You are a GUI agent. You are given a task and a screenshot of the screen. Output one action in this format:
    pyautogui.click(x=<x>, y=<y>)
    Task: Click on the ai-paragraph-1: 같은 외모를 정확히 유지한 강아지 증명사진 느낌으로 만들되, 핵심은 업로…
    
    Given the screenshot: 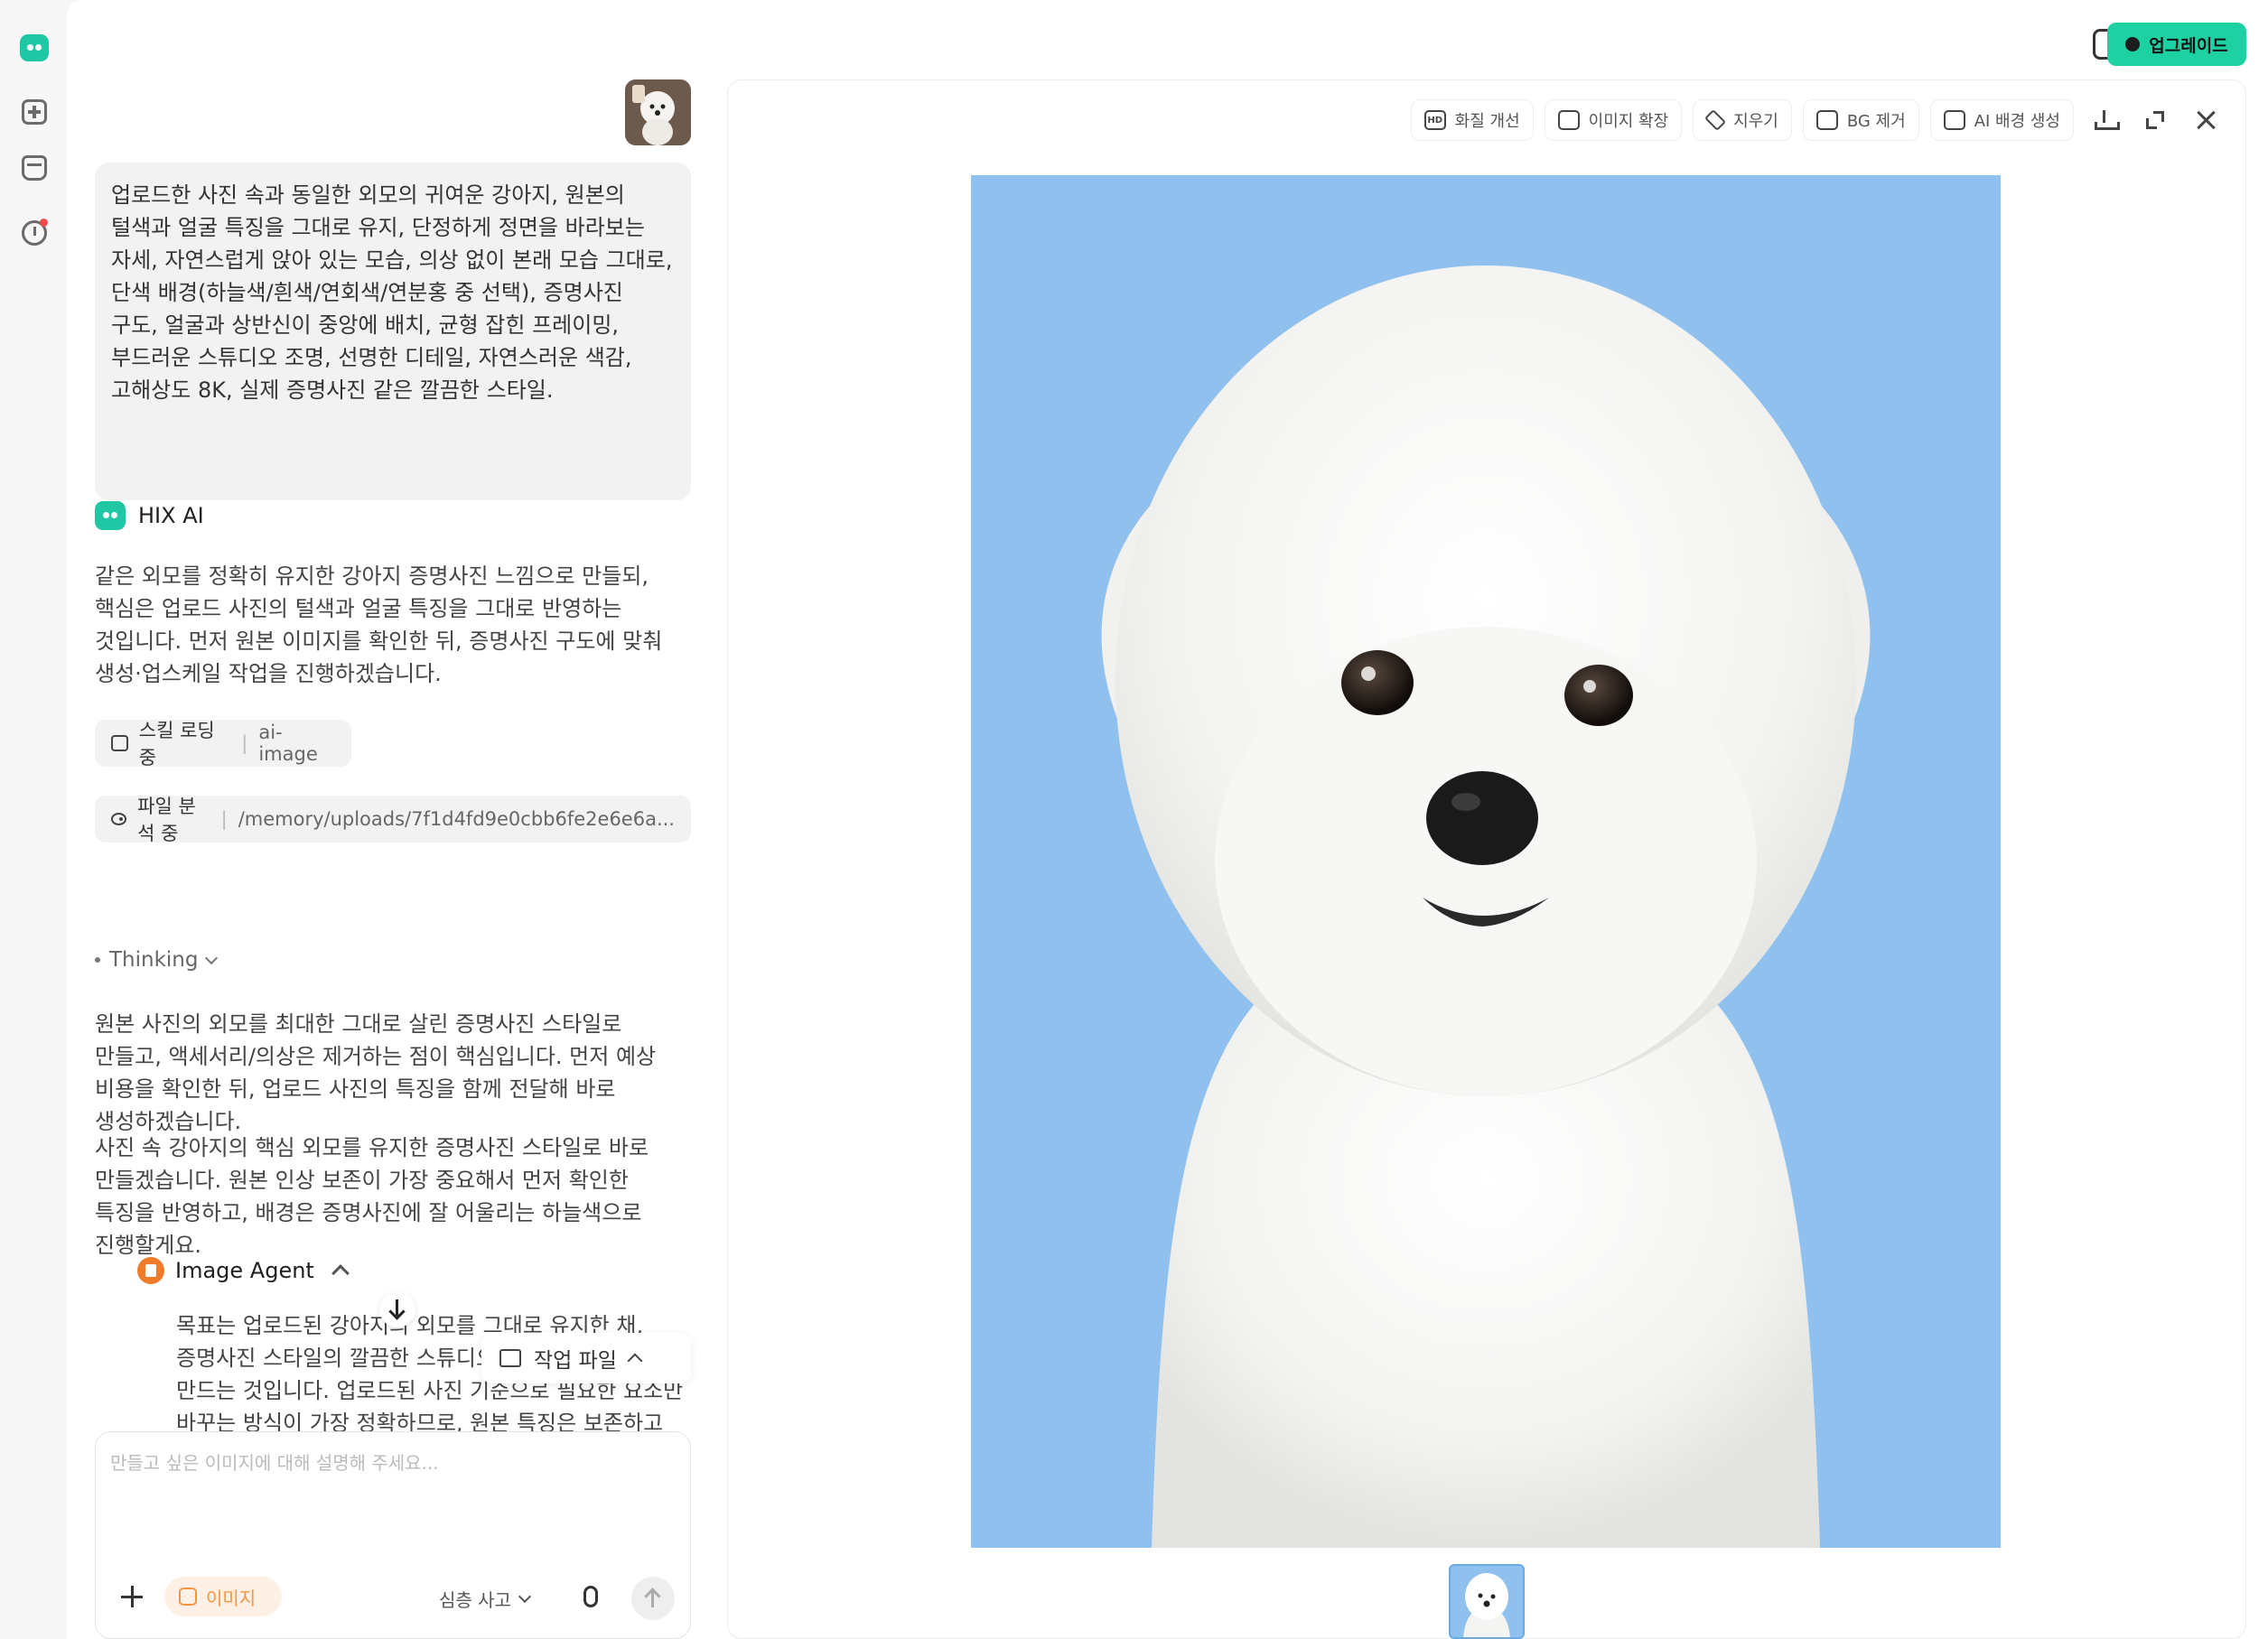 What is the action you would take?
    pyautogui.click(x=379, y=624)
    